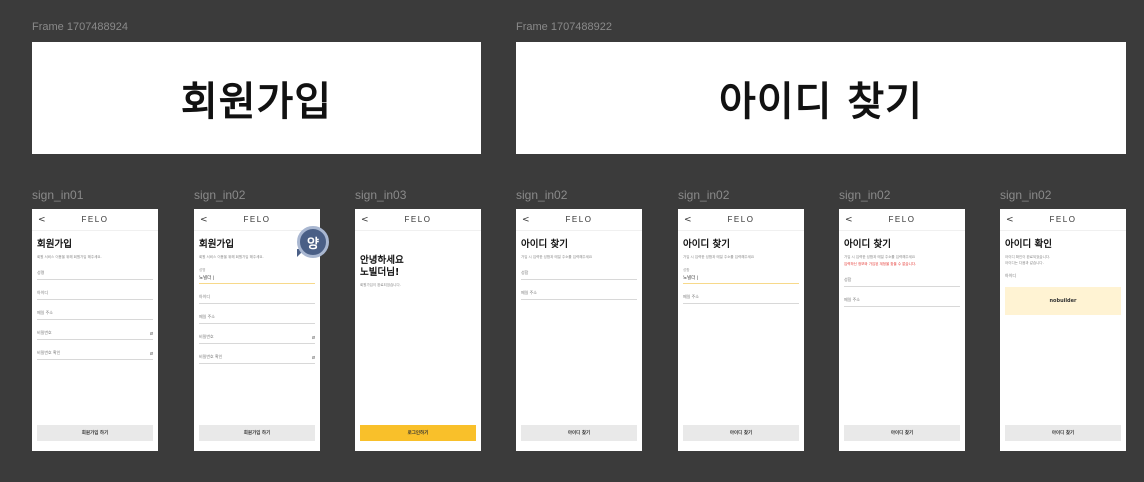  Describe the element at coordinates (1024, 263) in the screenshot. I see `page-subtitle-2: 아이디는 다음과 같습니다.` at that location.